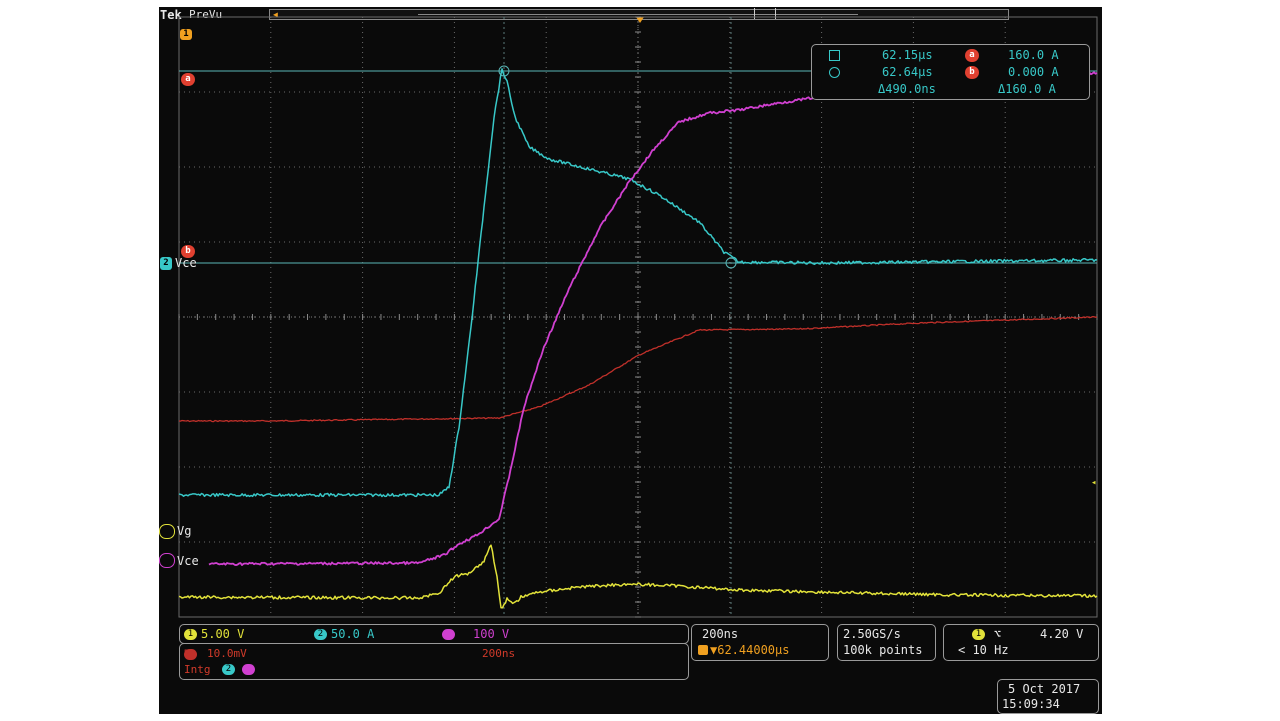 This screenshot has width=1280, height=721. Describe the element at coordinates (166, 263) in the screenshot. I see `ch2-ground-marker: 2` at that location.